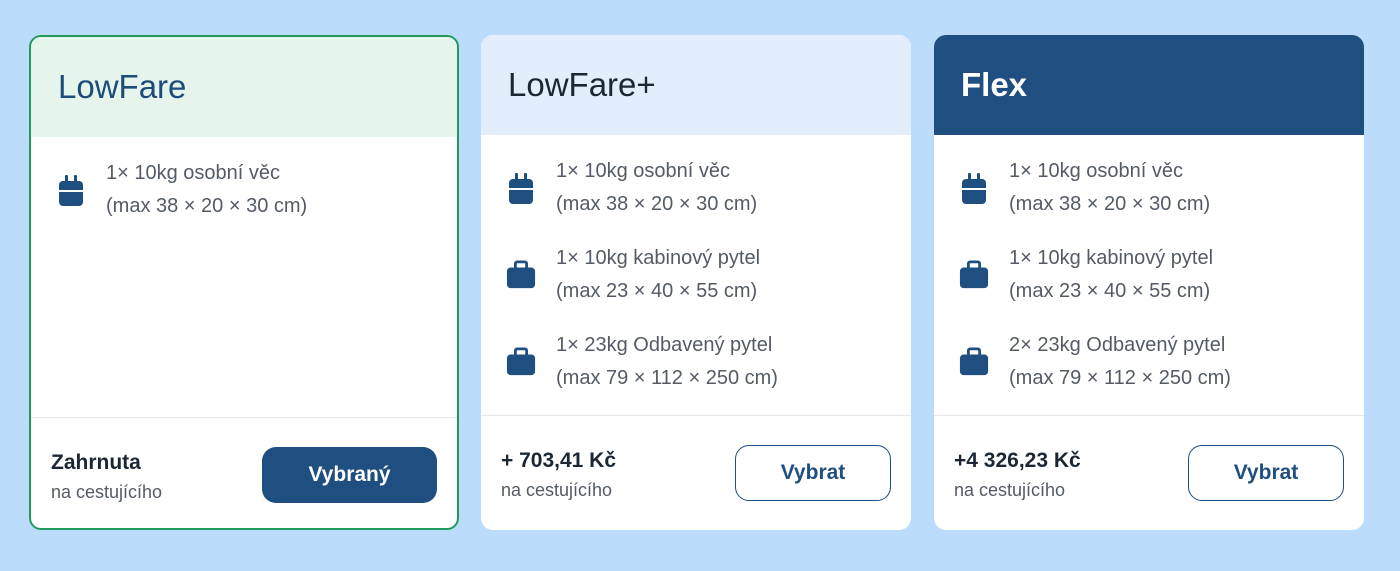 This screenshot has height=571, width=1400. I want to click on fare-title: LowFare+, so click(696, 85).